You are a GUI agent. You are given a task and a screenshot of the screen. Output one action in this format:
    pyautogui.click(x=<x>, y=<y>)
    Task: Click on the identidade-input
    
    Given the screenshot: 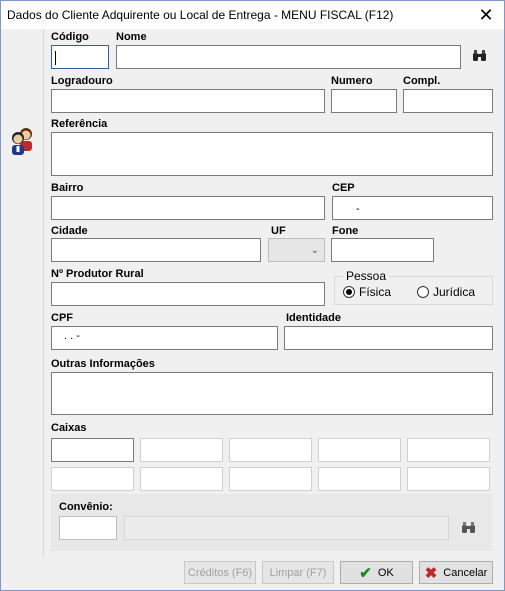 What is the action you would take?
    pyautogui.click(x=388, y=338)
    